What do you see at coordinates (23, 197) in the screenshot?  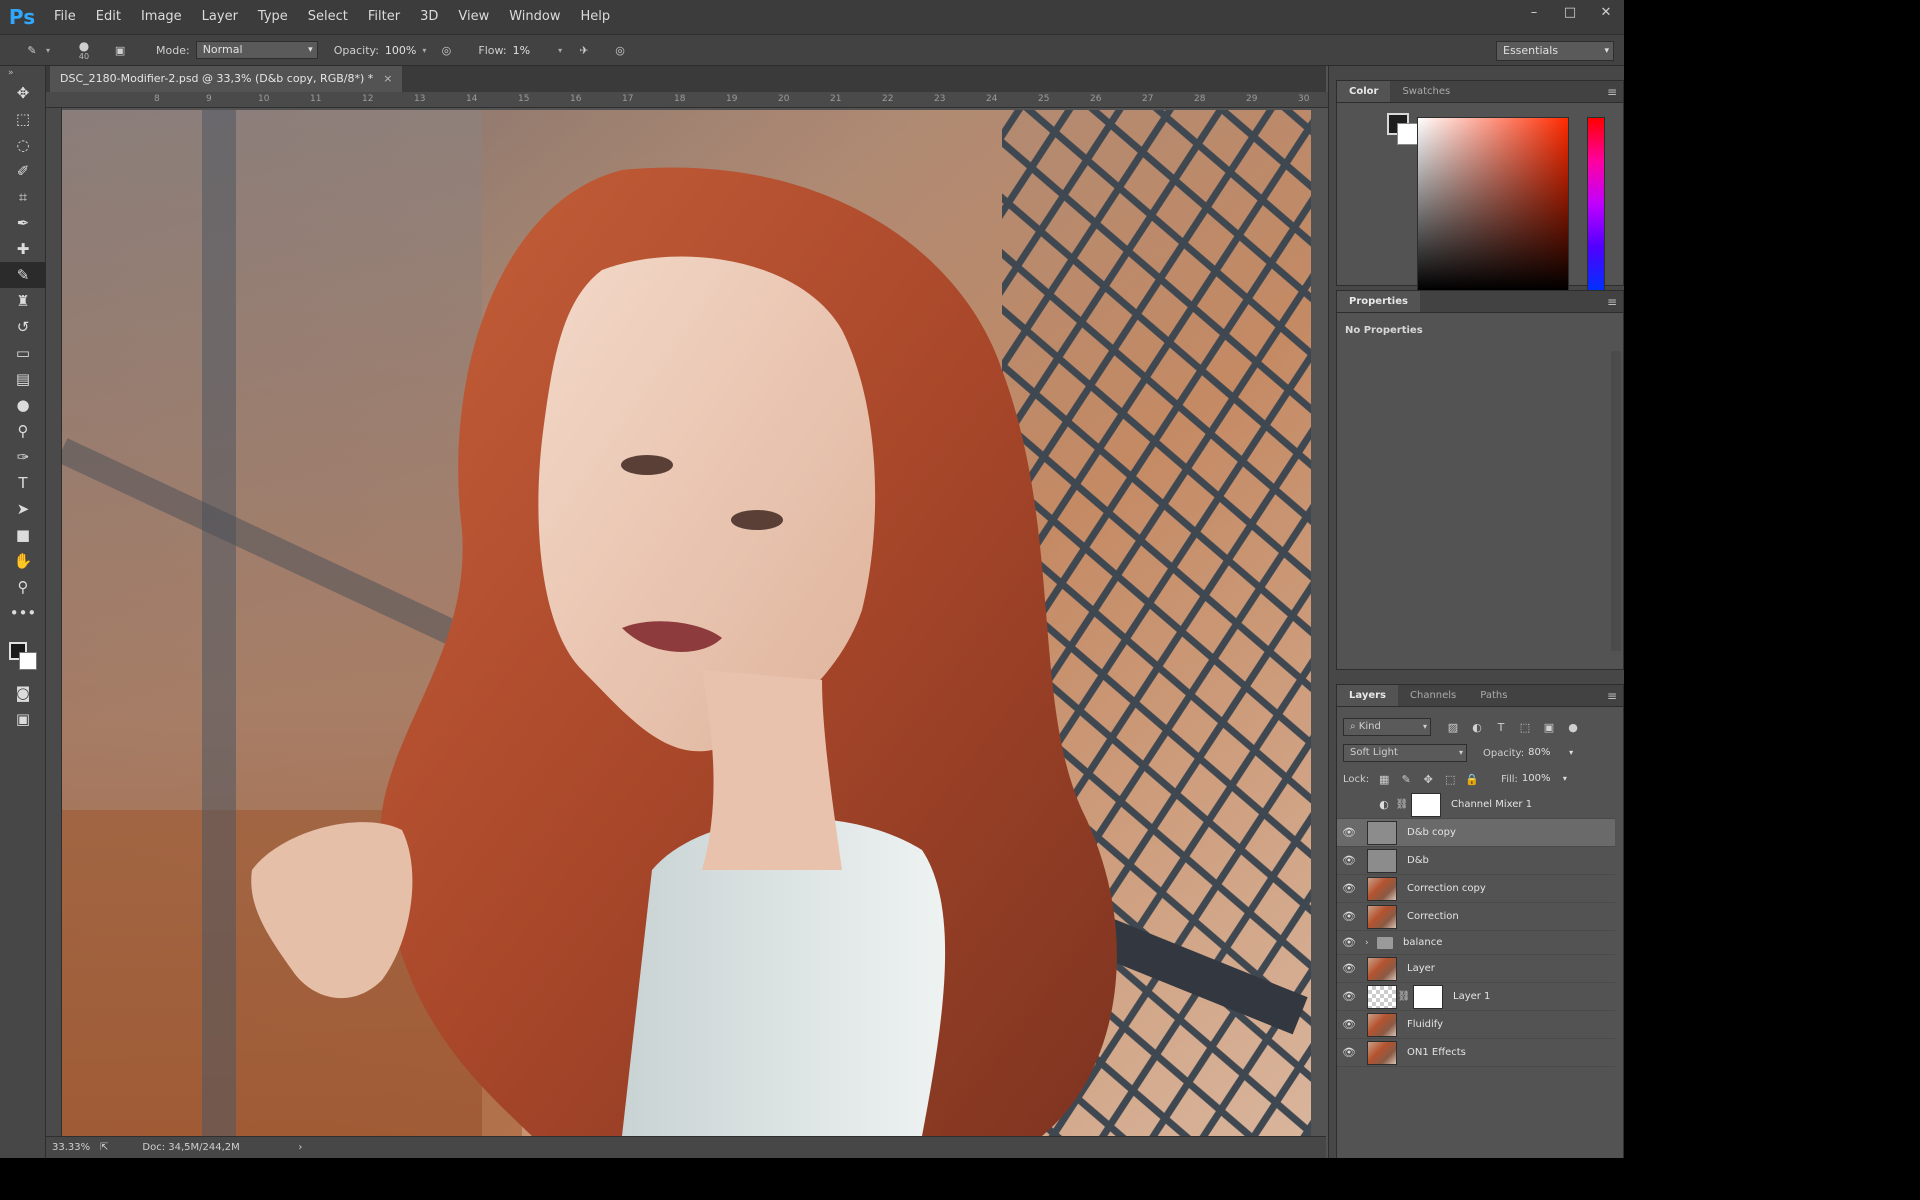 I see `crop-tool-icon: ⌗` at bounding box center [23, 197].